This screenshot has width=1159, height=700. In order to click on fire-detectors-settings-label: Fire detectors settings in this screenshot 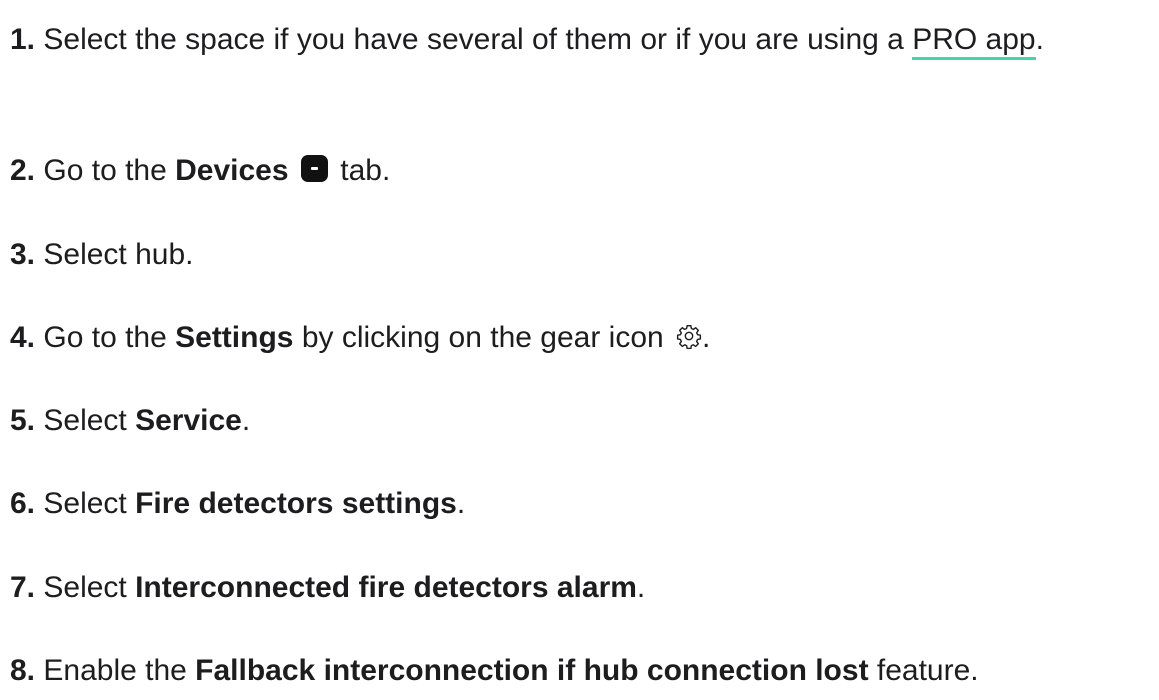, I will do `click(296, 503)`.